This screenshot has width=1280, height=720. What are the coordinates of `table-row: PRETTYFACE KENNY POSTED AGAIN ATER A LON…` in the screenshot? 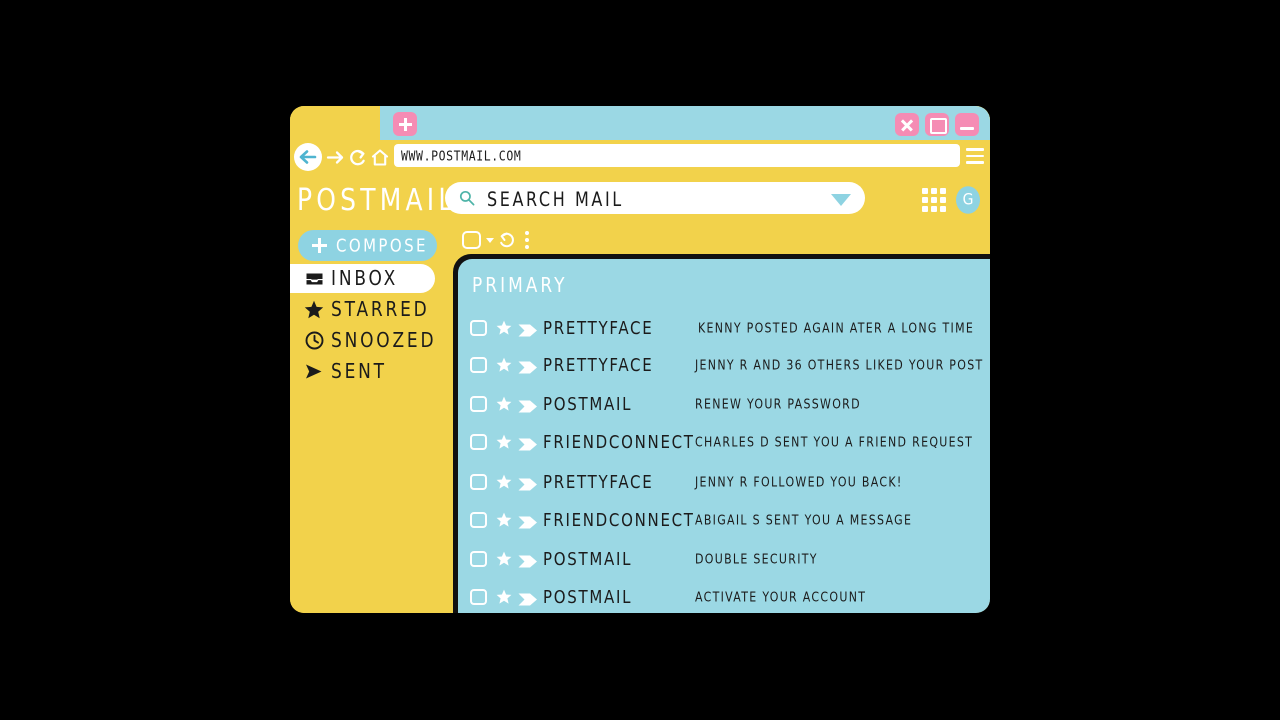 It's located at (724, 328).